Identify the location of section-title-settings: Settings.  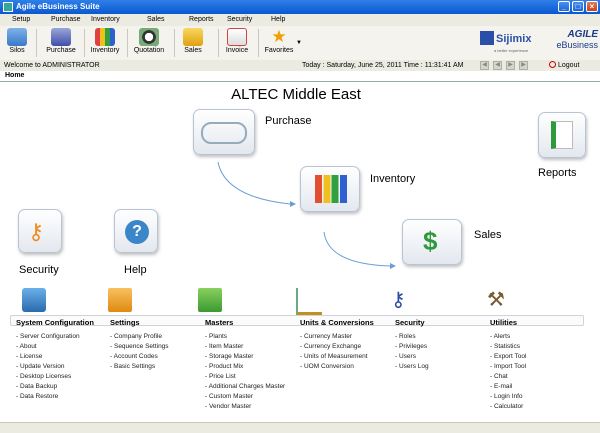
(125, 322).